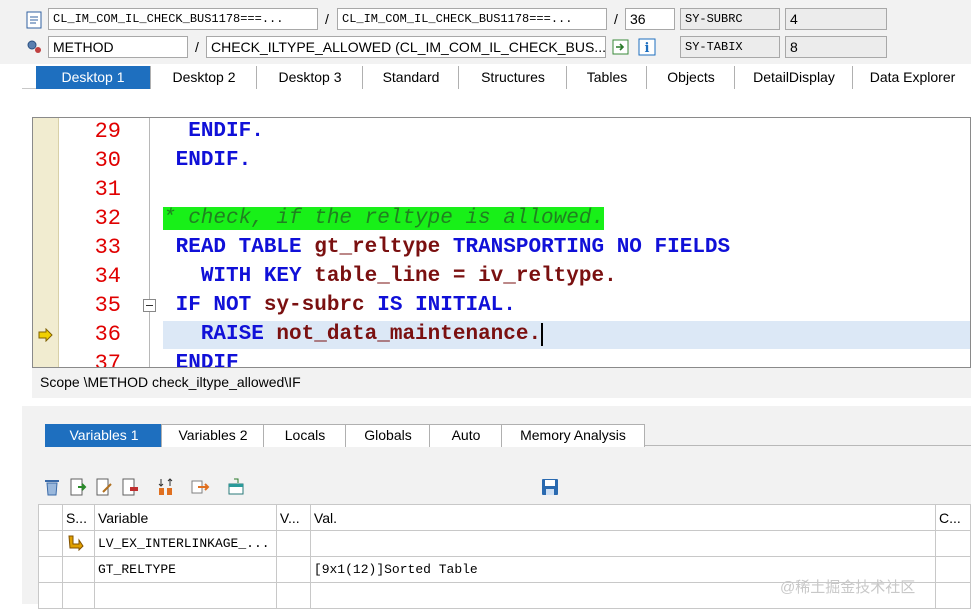 This screenshot has width=971, height=609. Describe the element at coordinates (213, 435) in the screenshot. I see `tab-variables-2: Variables 2` at that location.